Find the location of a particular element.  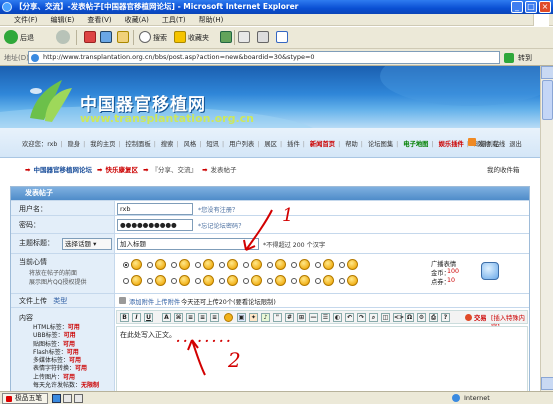

favorites-label: 收藏夹 is located at coordinates (198, 38).